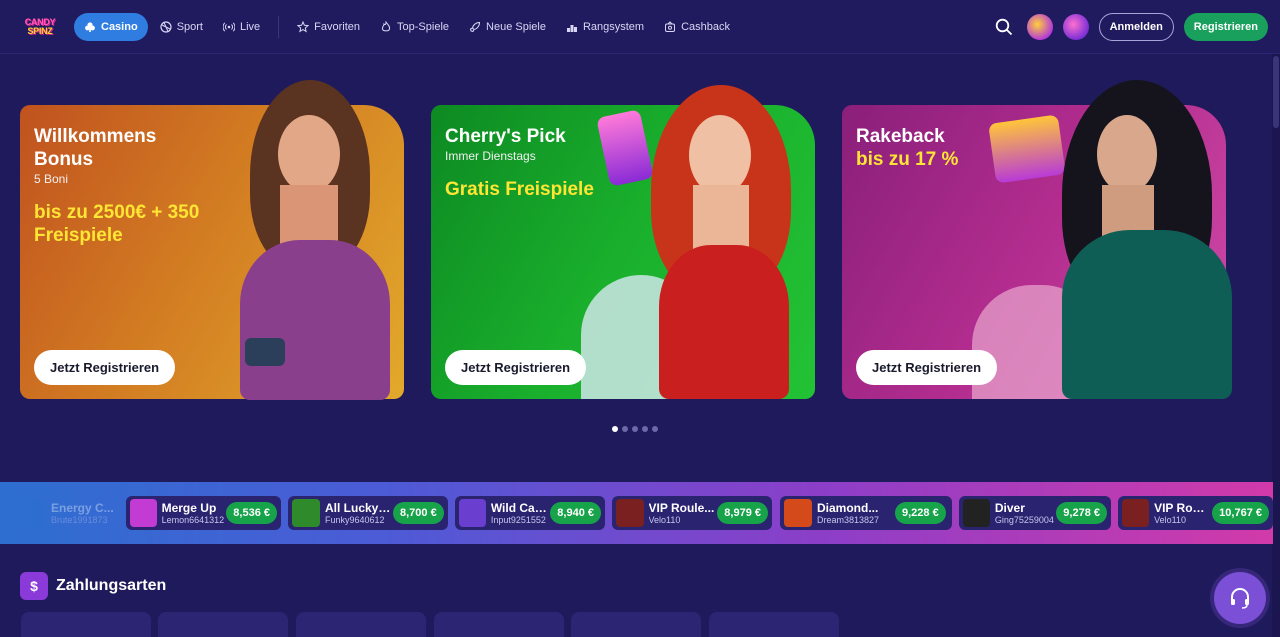  I want to click on banner-title: Rakeback, so click(900, 136).